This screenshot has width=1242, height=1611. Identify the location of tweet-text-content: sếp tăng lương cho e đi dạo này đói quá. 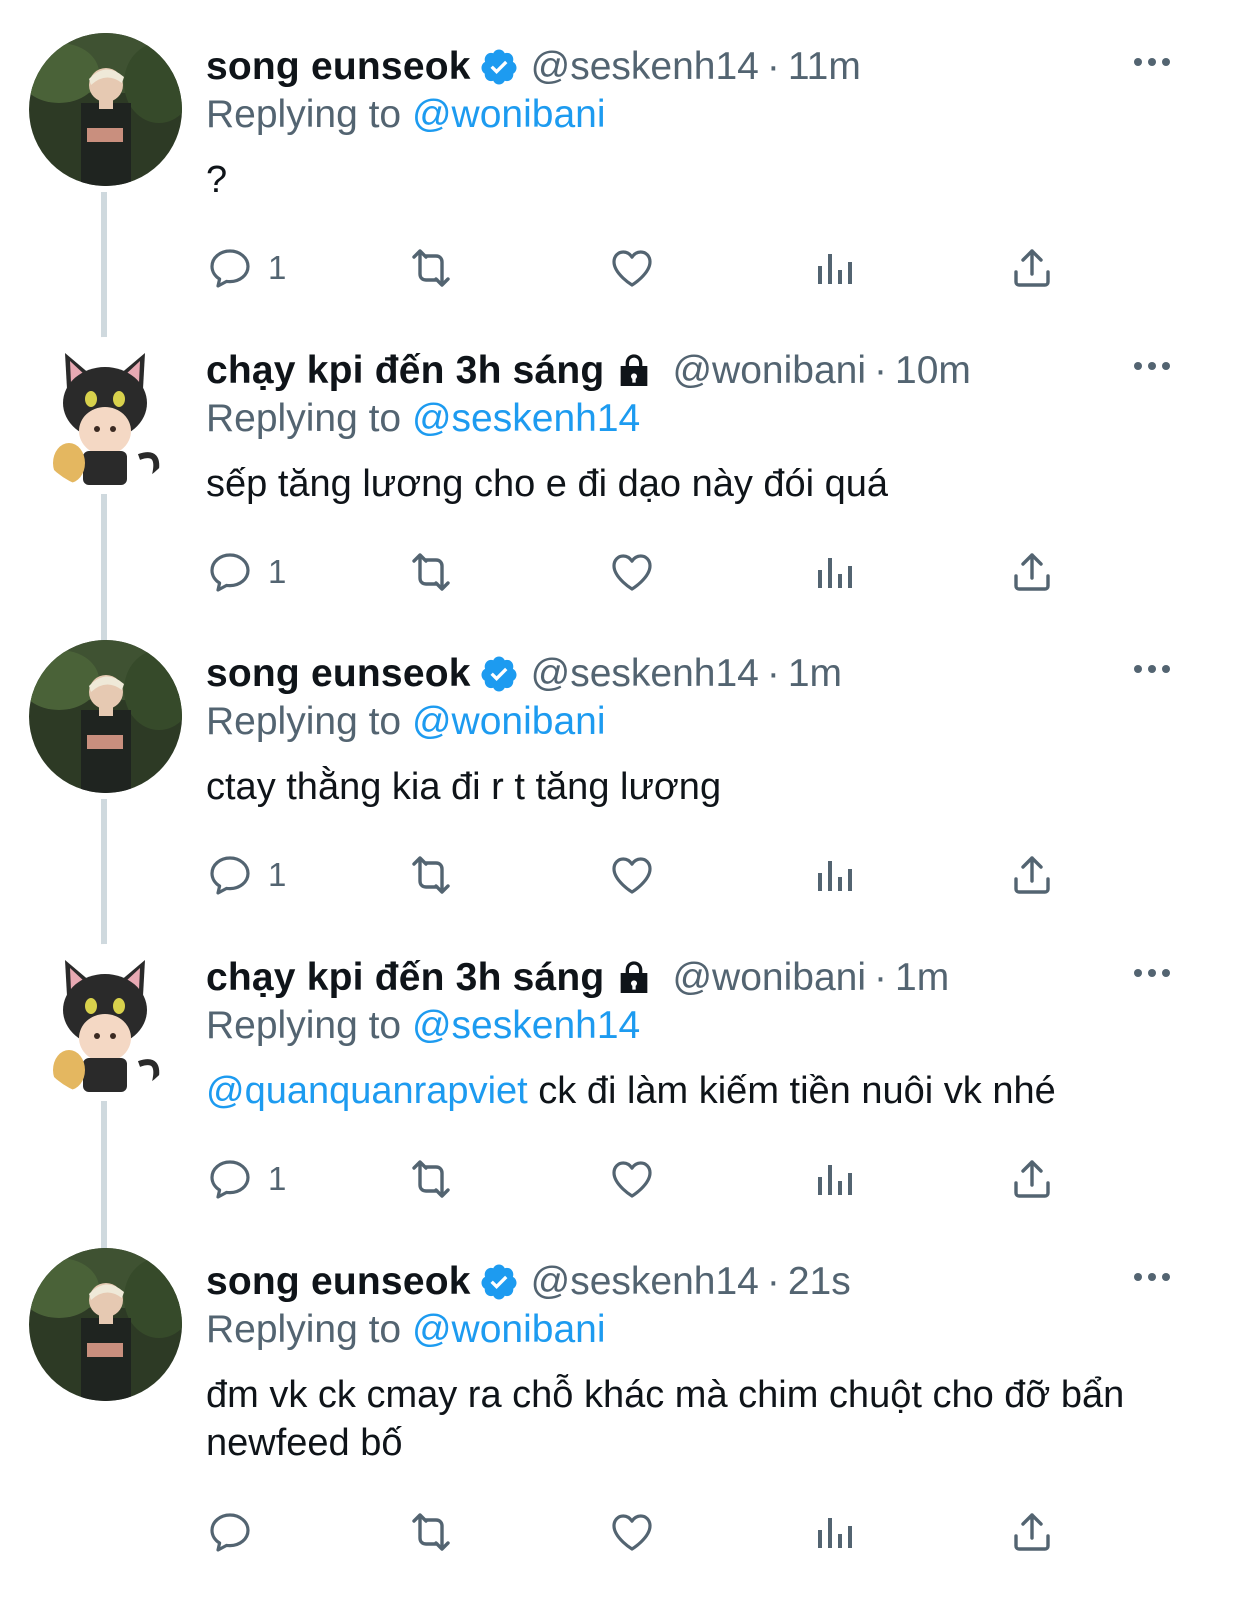
(547, 484).